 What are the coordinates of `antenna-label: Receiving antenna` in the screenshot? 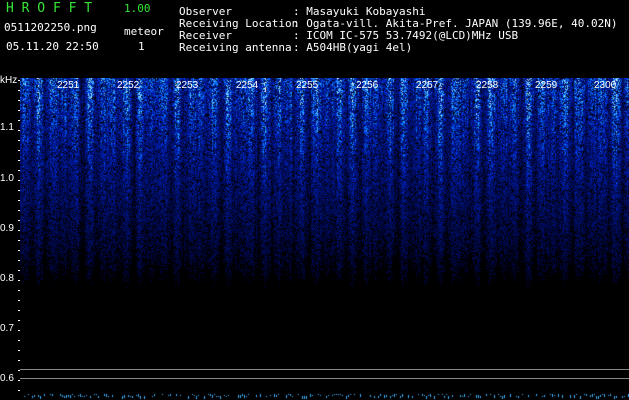 It's located at (235, 47).